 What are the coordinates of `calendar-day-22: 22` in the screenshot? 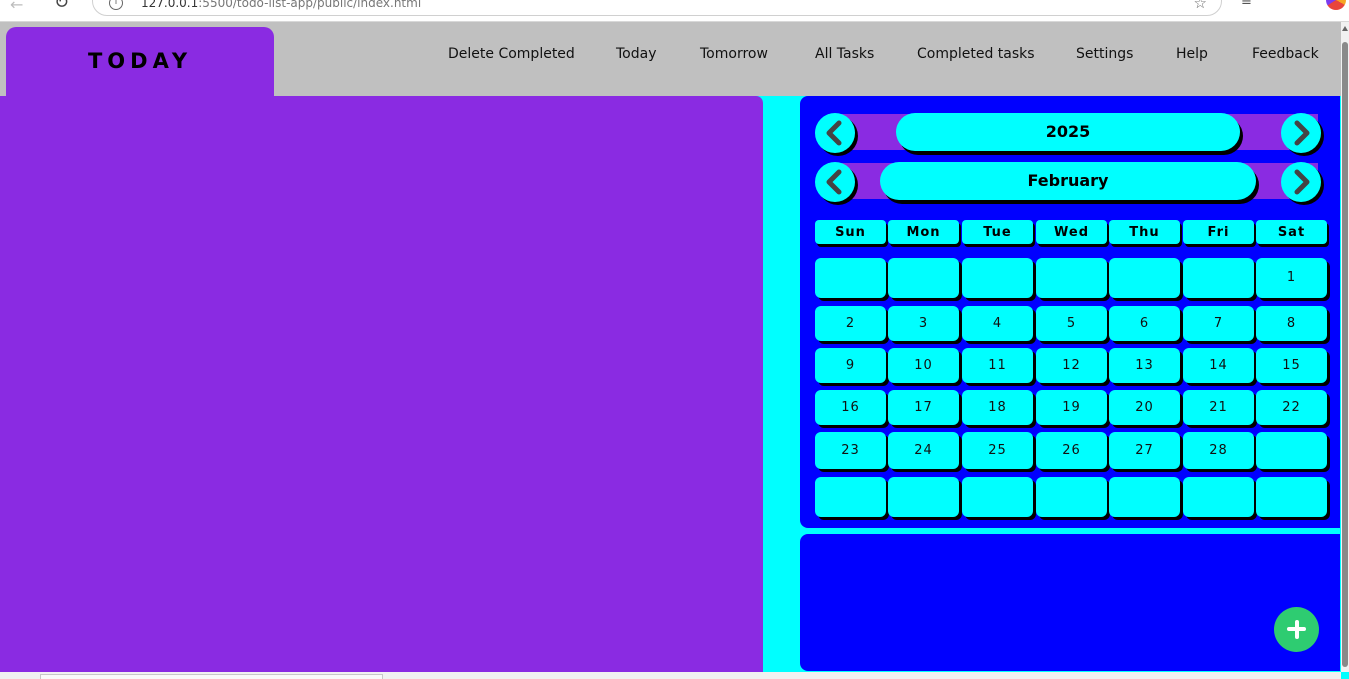 It's located at (1291, 407).